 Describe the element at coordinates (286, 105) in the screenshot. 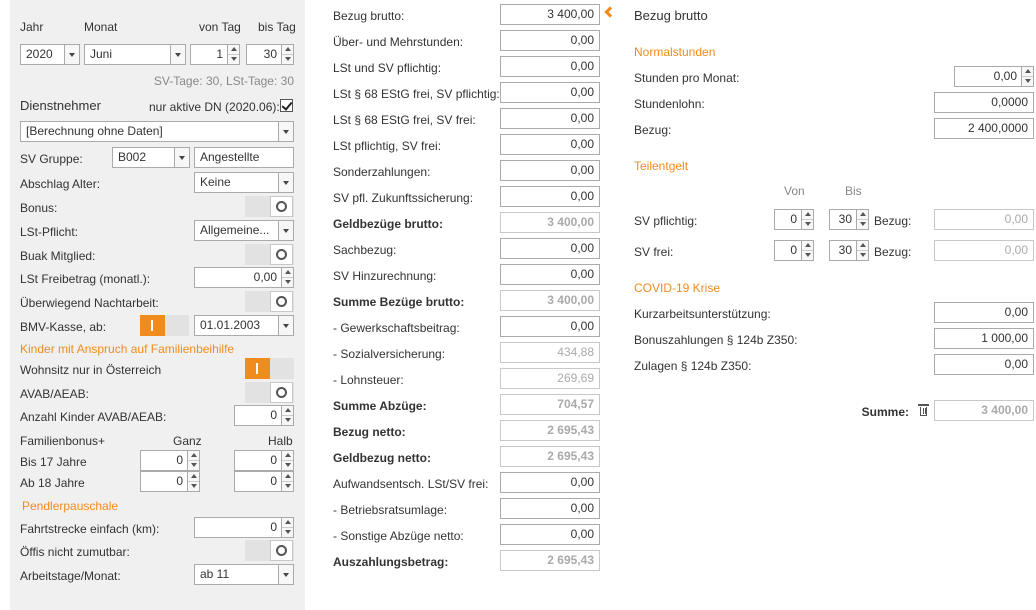

I see `only-active-checkbox` at that location.